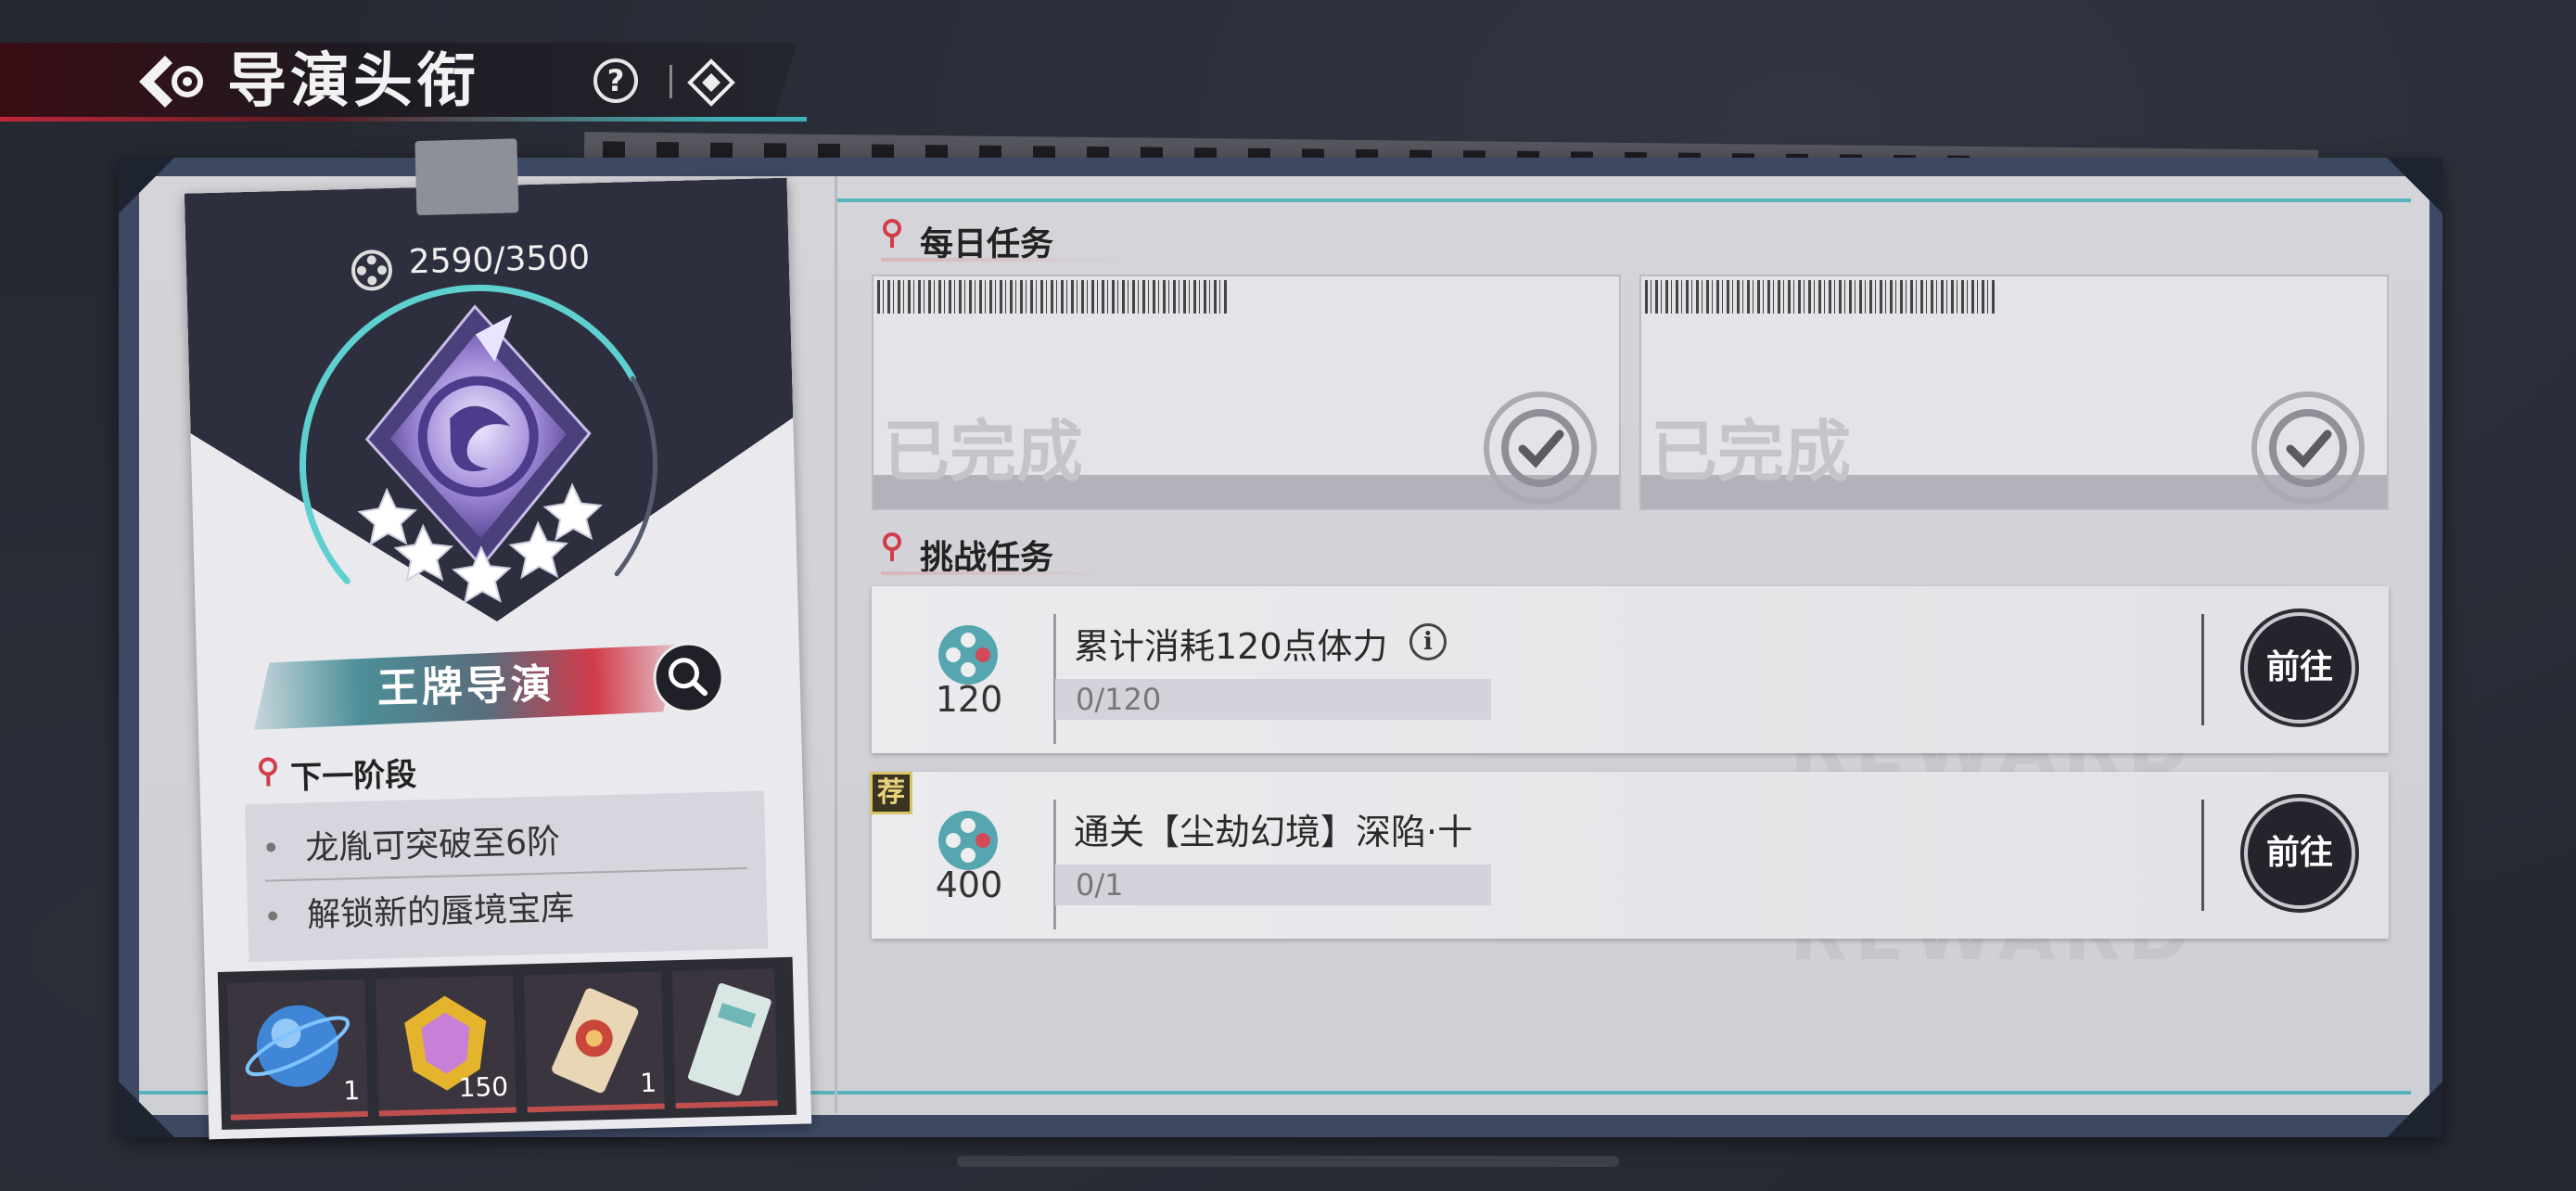  What do you see at coordinates (615, 80) in the screenshot?
I see `help-button: ?` at bounding box center [615, 80].